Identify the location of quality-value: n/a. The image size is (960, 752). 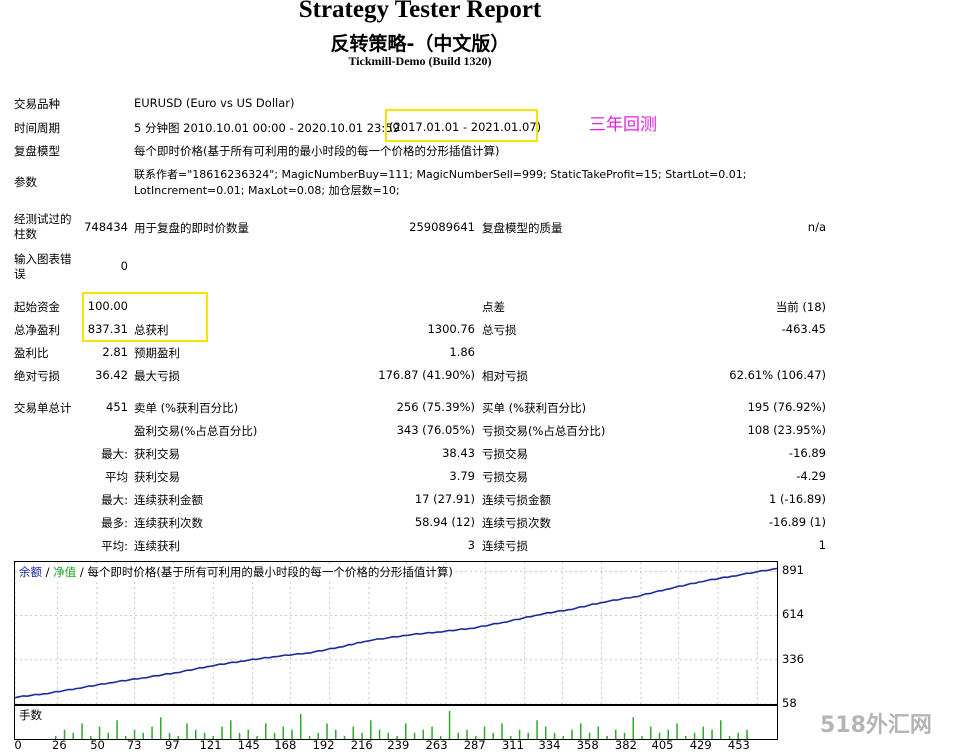
(816, 227).